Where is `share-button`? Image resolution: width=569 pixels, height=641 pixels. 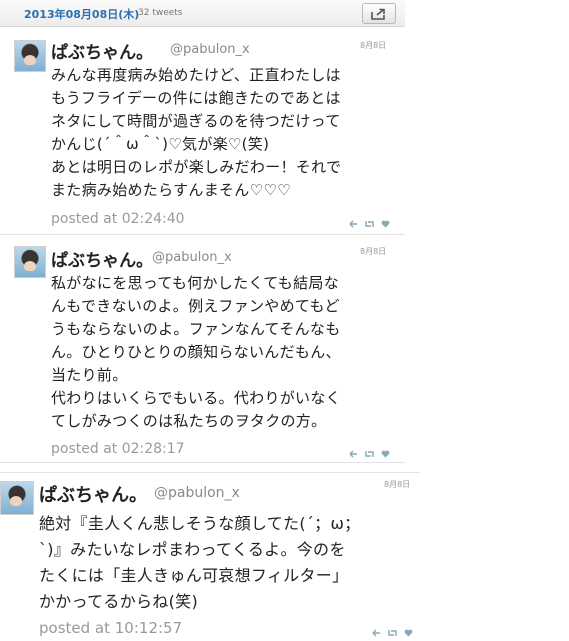 share-button is located at coordinates (379, 13).